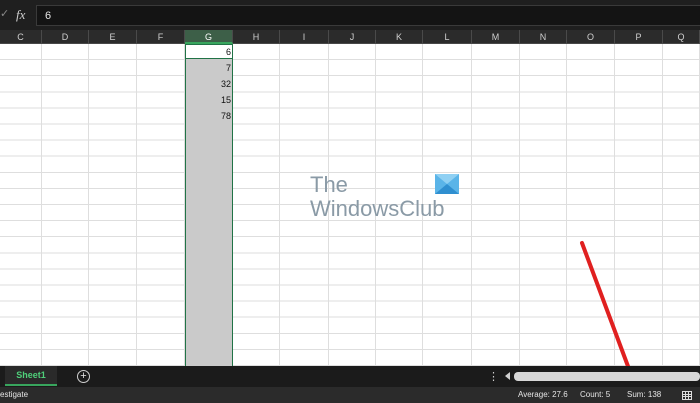 Image resolution: width=700 pixels, height=403 pixels. I want to click on add-sheet-icon: +, so click(83, 376).